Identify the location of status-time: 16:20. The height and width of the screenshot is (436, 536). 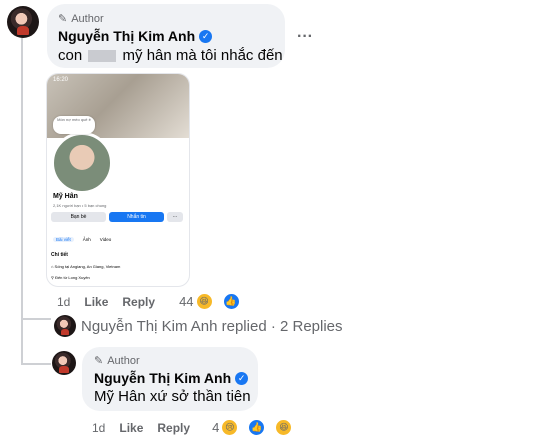
(61, 80).